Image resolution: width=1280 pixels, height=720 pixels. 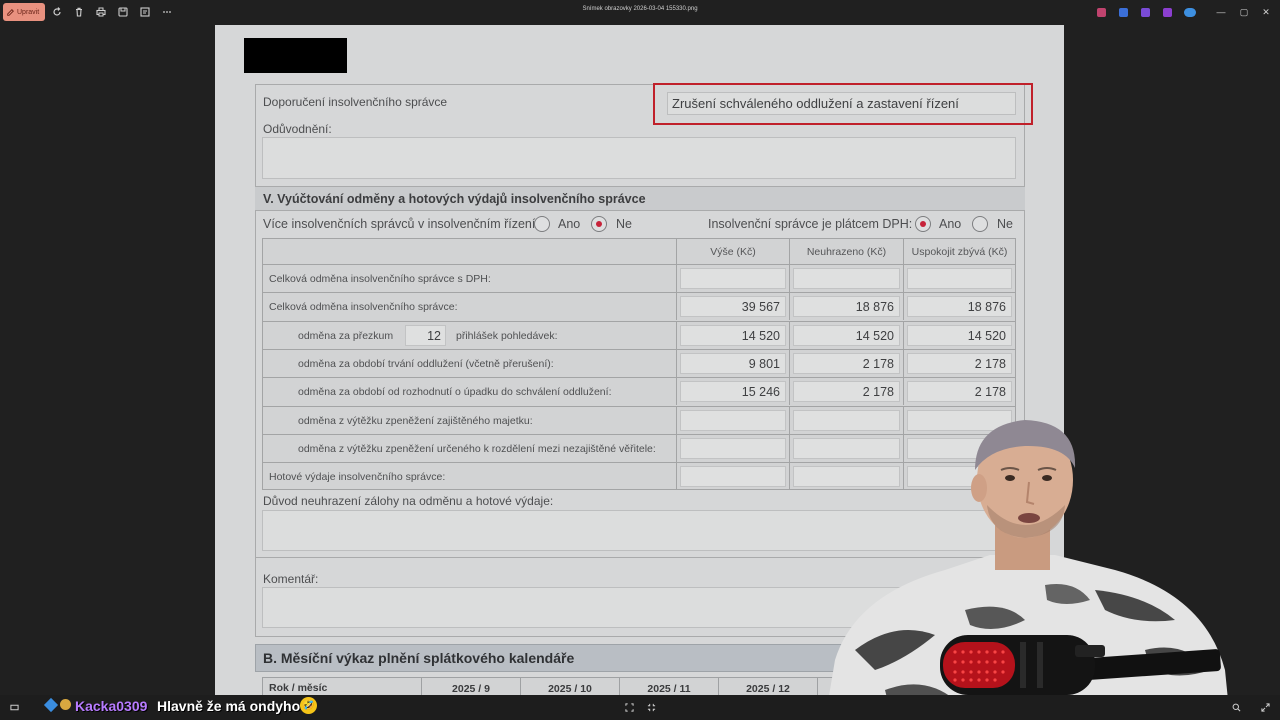 I want to click on col-header-amount: Výše (Kč), so click(x=732, y=251).